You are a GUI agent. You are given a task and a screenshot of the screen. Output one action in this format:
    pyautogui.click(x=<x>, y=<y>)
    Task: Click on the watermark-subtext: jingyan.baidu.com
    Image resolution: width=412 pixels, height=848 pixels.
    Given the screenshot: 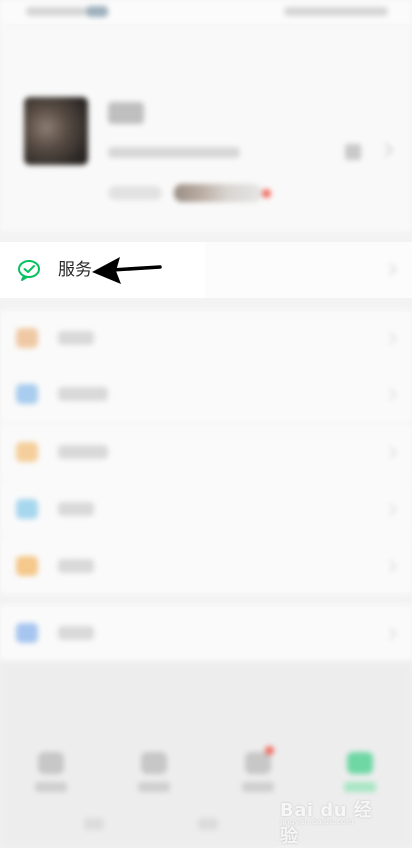 What is the action you would take?
    pyautogui.click(x=317, y=821)
    